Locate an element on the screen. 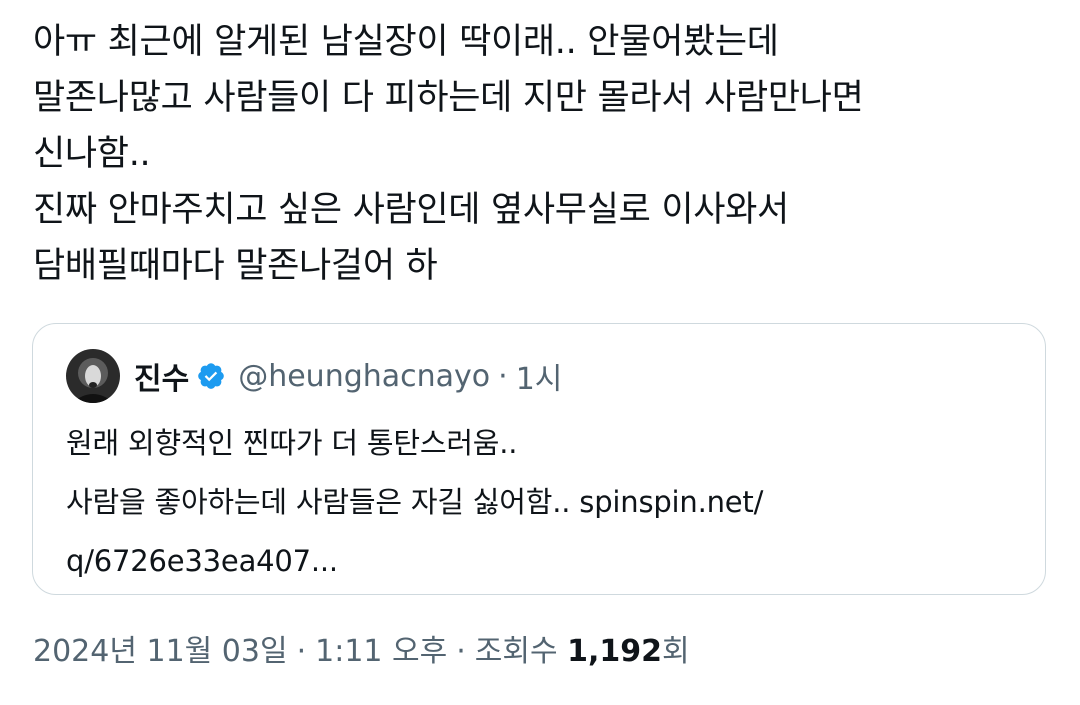 This screenshot has height=705, width=1080. avatar-image is located at coordinates (93, 376).